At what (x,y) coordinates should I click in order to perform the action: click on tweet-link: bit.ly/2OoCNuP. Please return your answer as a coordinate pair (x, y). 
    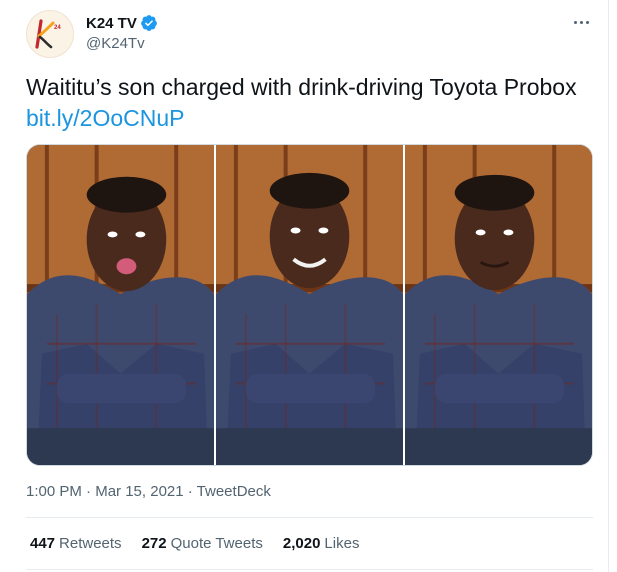
    Looking at the image, I should click on (313, 118).